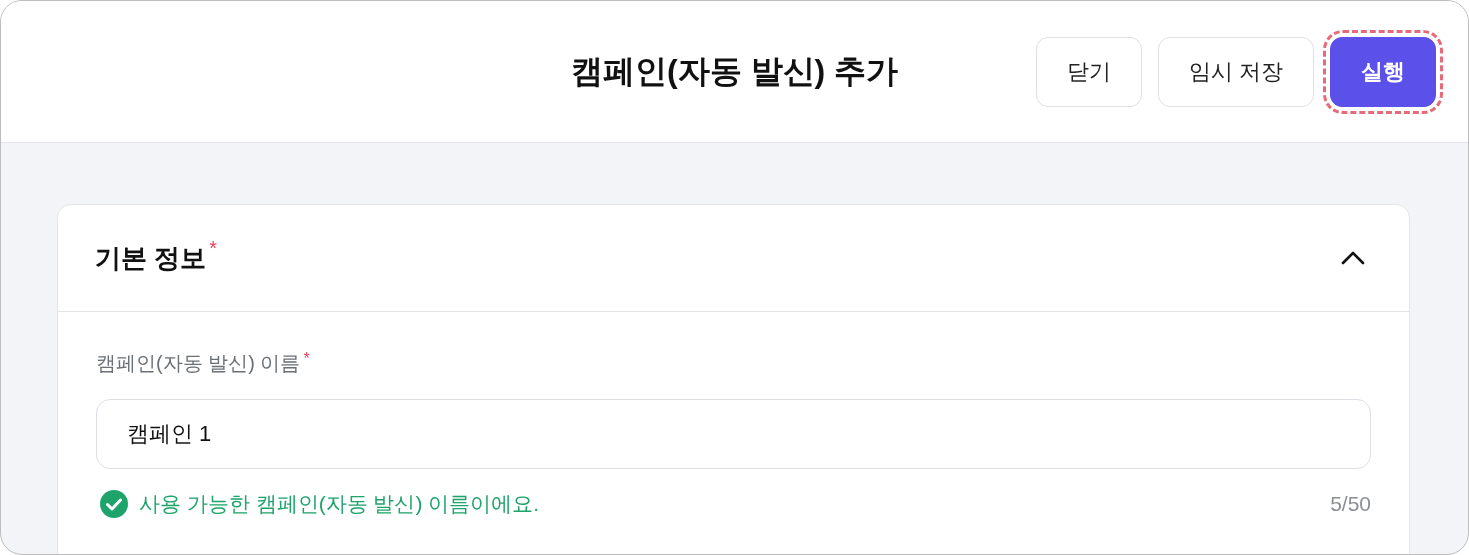  Describe the element at coordinates (1383, 71) in the screenshot. I see `run-button: 실행` at that location.